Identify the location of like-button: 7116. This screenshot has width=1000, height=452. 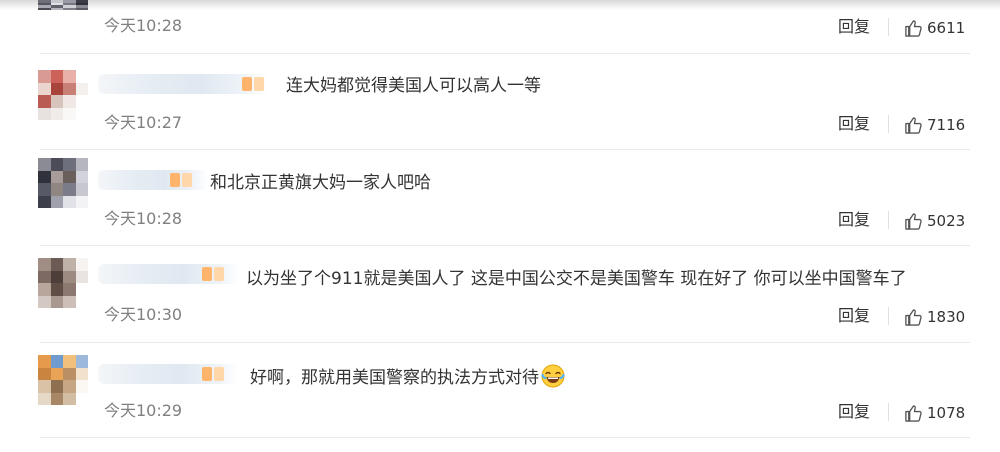
(934, 125).